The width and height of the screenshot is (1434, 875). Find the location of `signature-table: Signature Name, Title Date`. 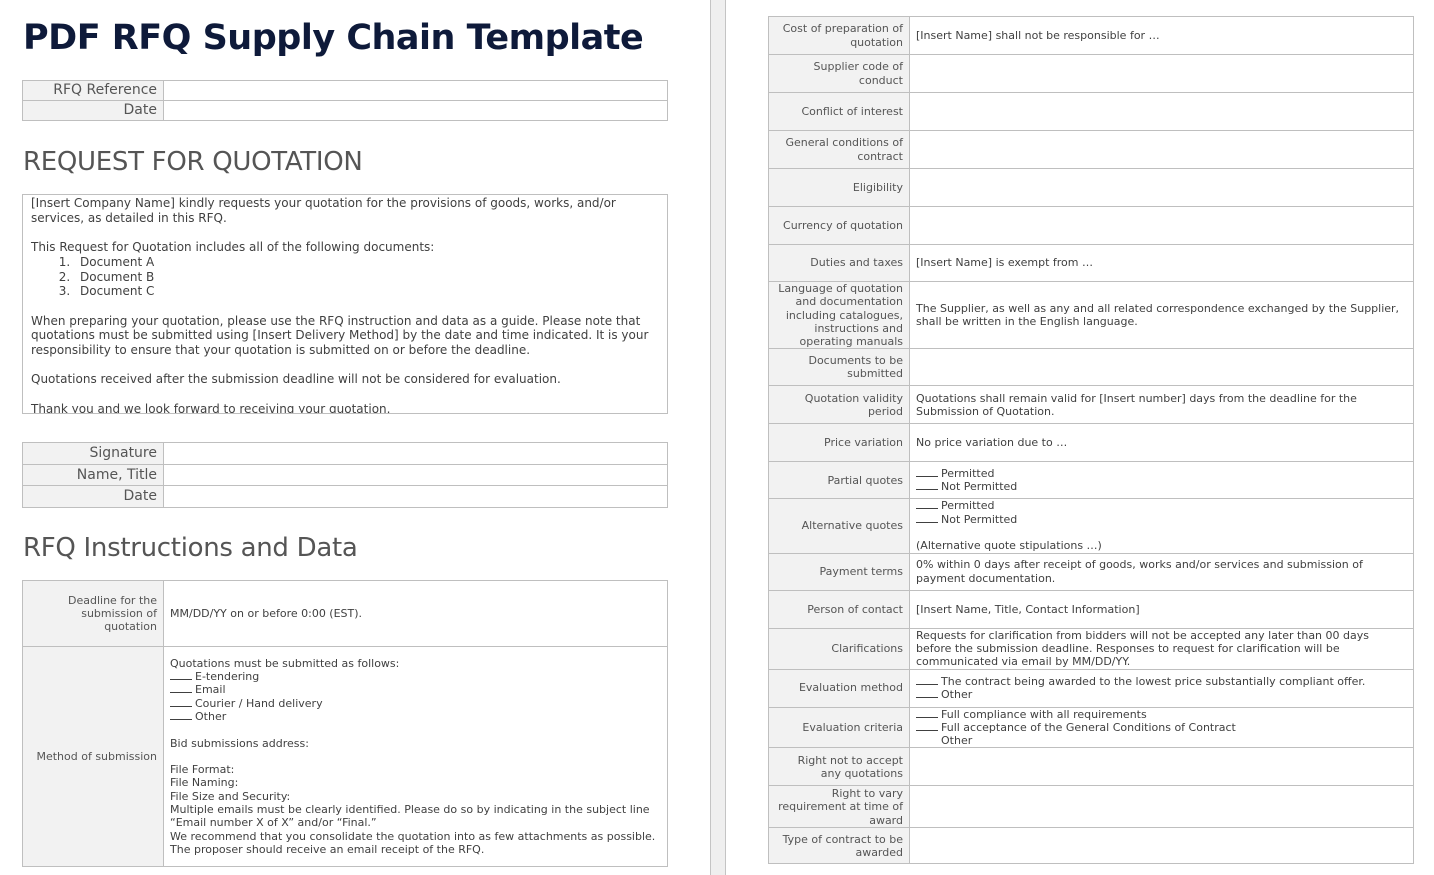

signature-table: Signature Name, Title Date is located at coordinates (345, 475).